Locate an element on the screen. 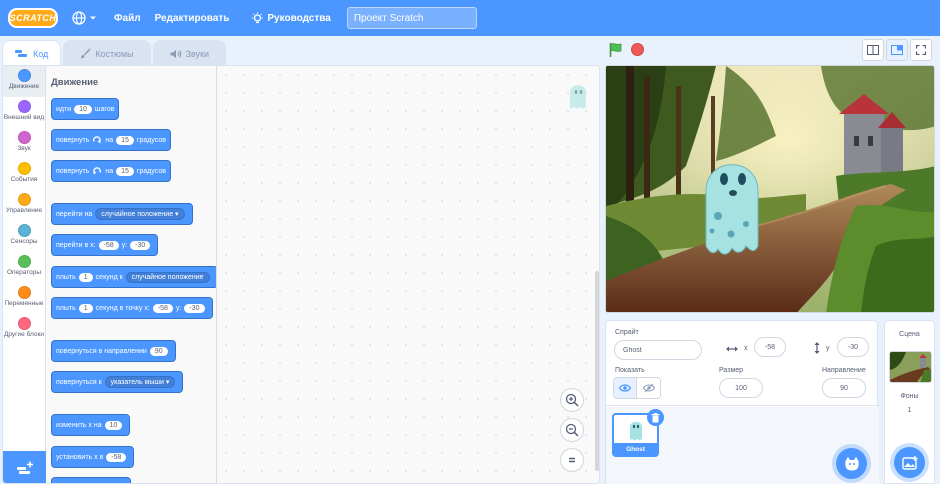  block-text: секунд в точку x: is located at coordinates (122, 308).